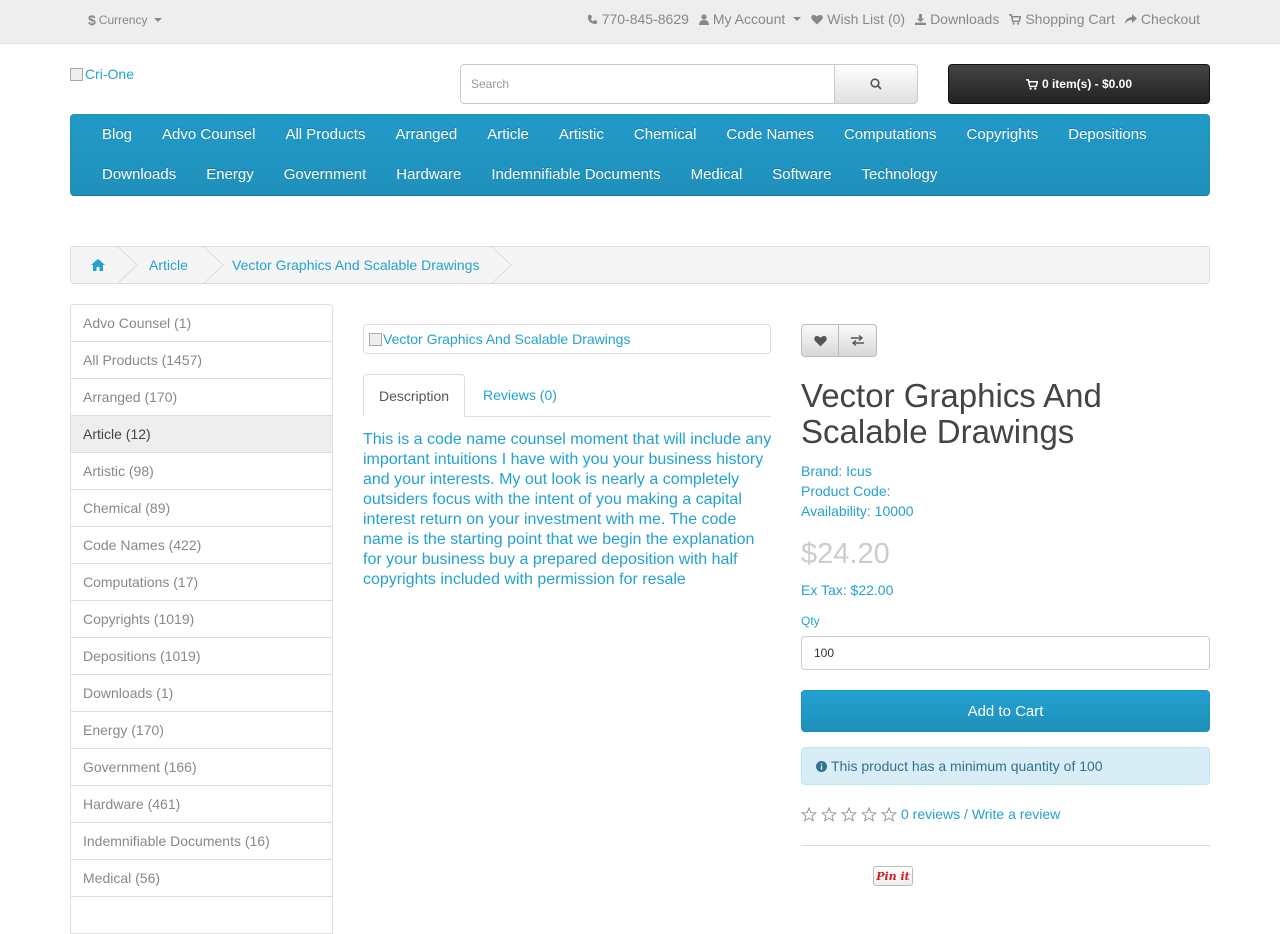 Image resolution: width=1280 pixels, height=934 pixels. I want to click on product-price: $24.20, so click(845, 554).